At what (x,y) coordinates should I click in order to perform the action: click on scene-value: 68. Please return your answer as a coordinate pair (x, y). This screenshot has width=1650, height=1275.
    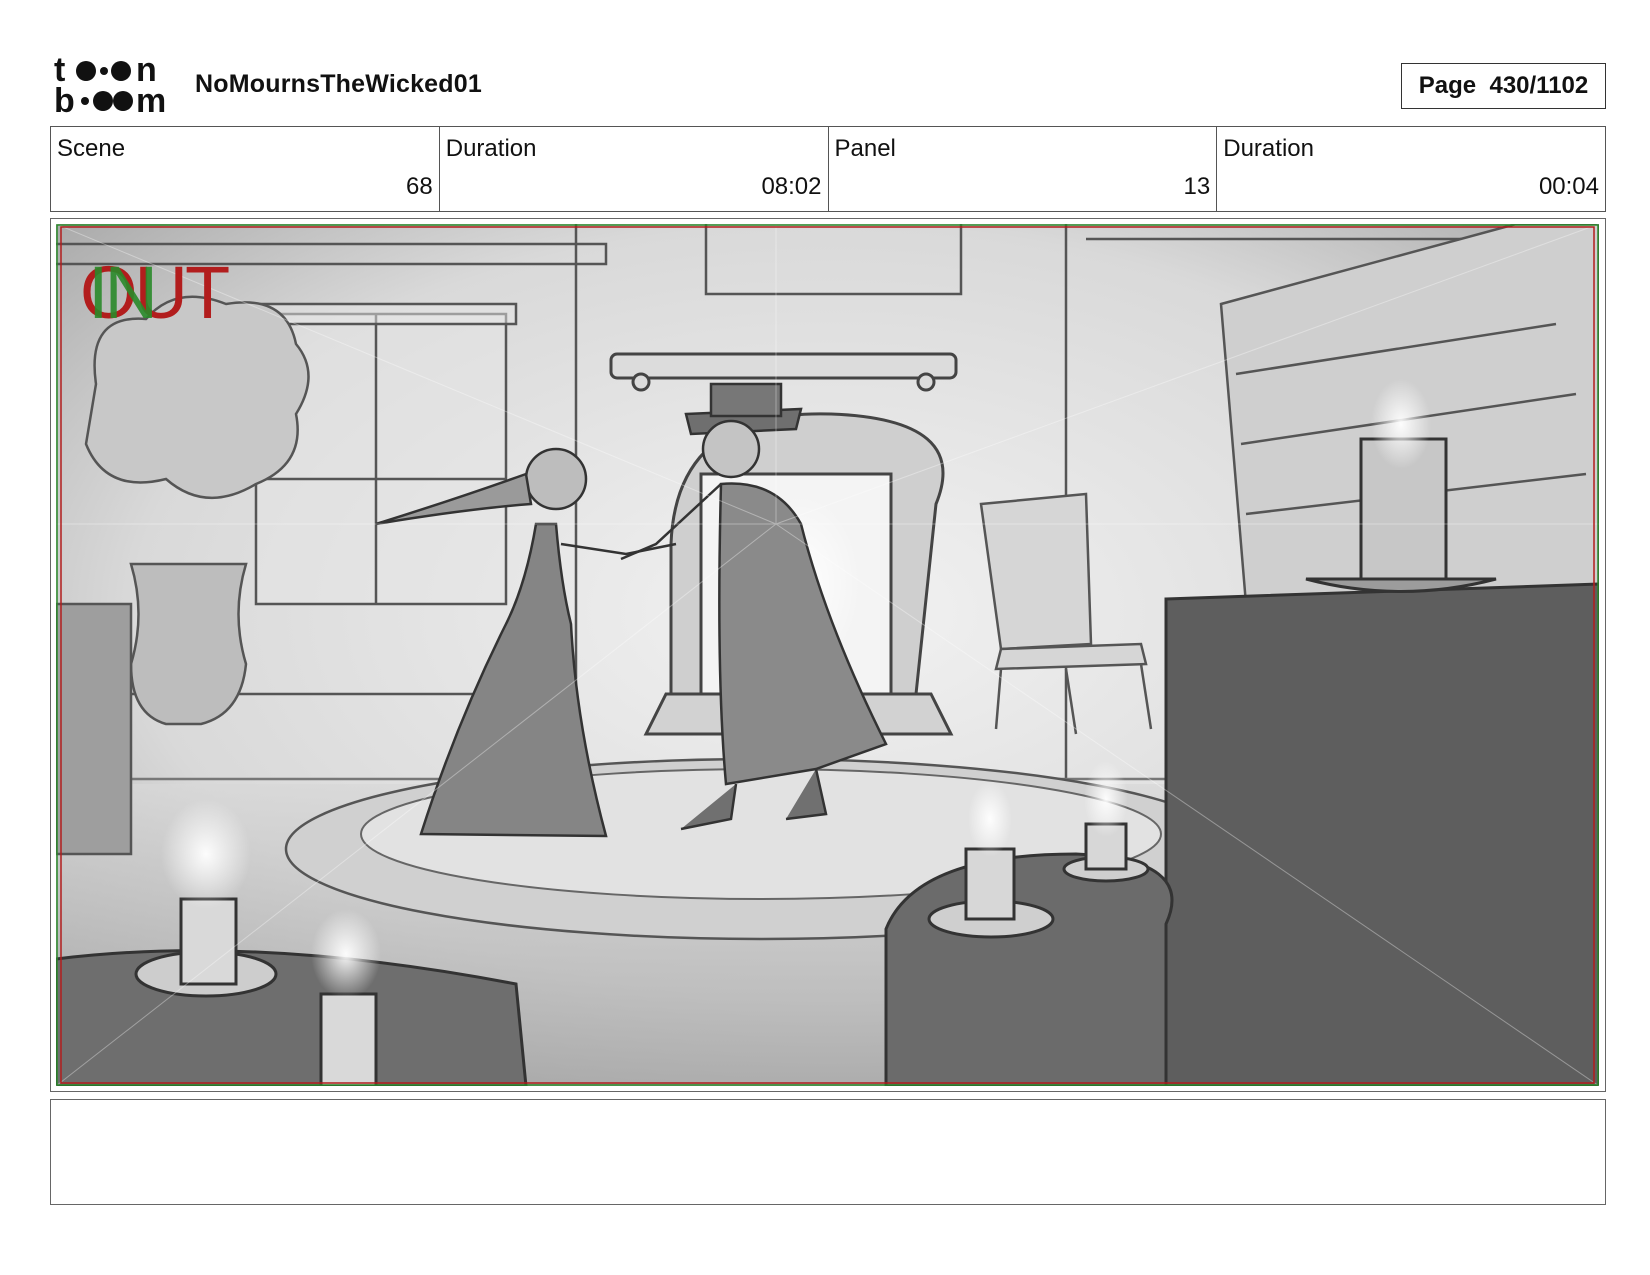
    Looking at the image, I should click on (419, 186).